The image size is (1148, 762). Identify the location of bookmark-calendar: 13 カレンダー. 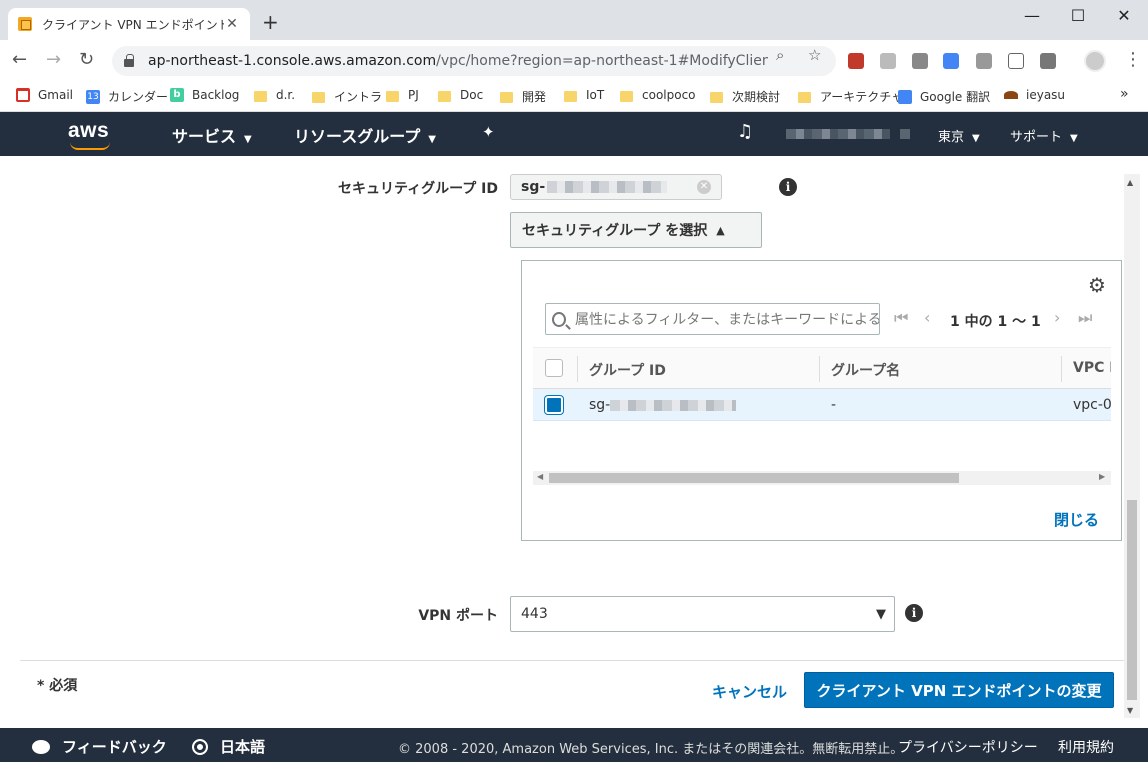
(127, 96).